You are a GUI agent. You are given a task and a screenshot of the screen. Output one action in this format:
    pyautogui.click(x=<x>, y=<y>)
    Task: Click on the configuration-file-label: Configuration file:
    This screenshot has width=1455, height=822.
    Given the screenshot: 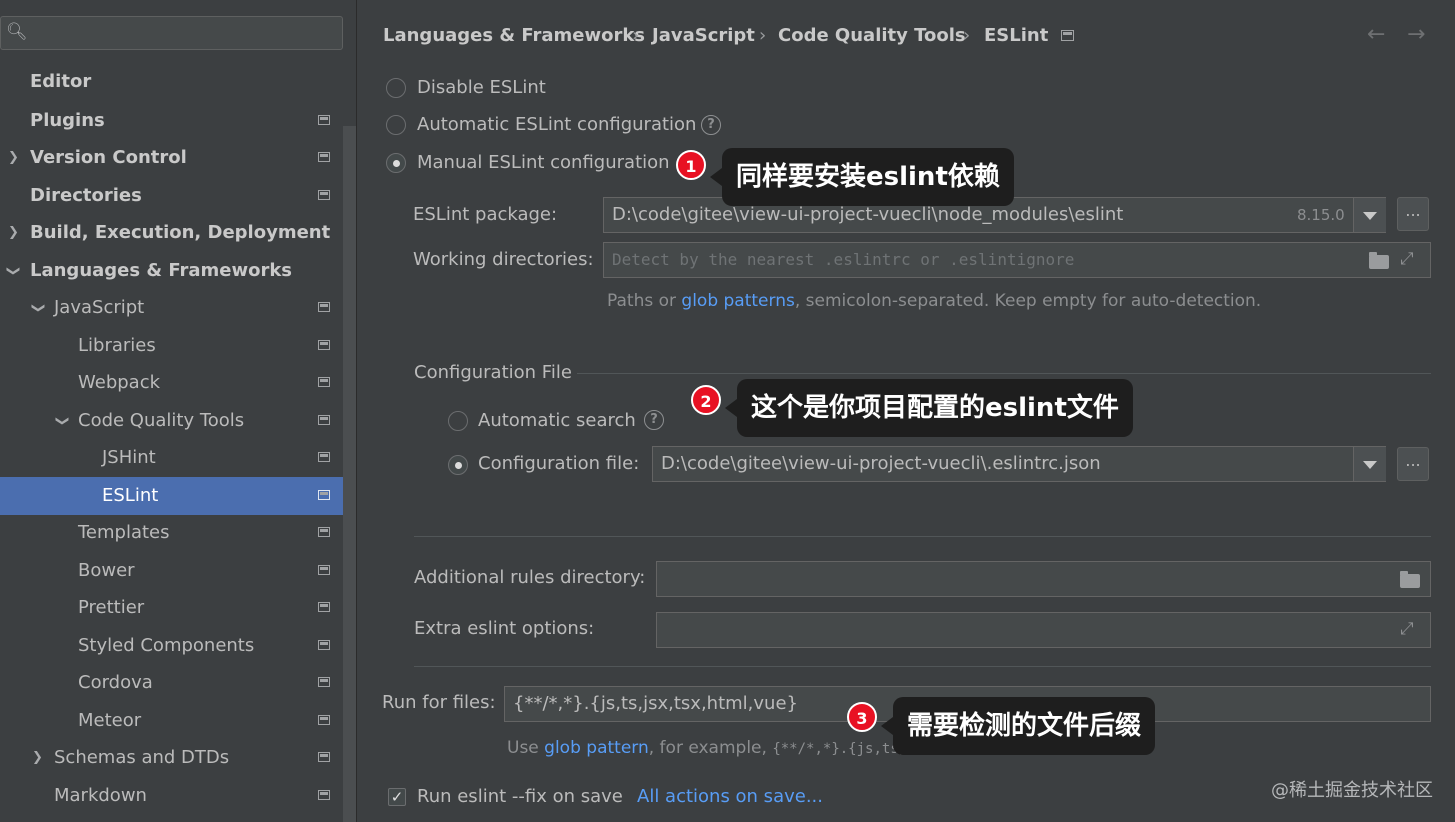 What is the action you would take?
    pyautogui.click(x=558, y=463)
    